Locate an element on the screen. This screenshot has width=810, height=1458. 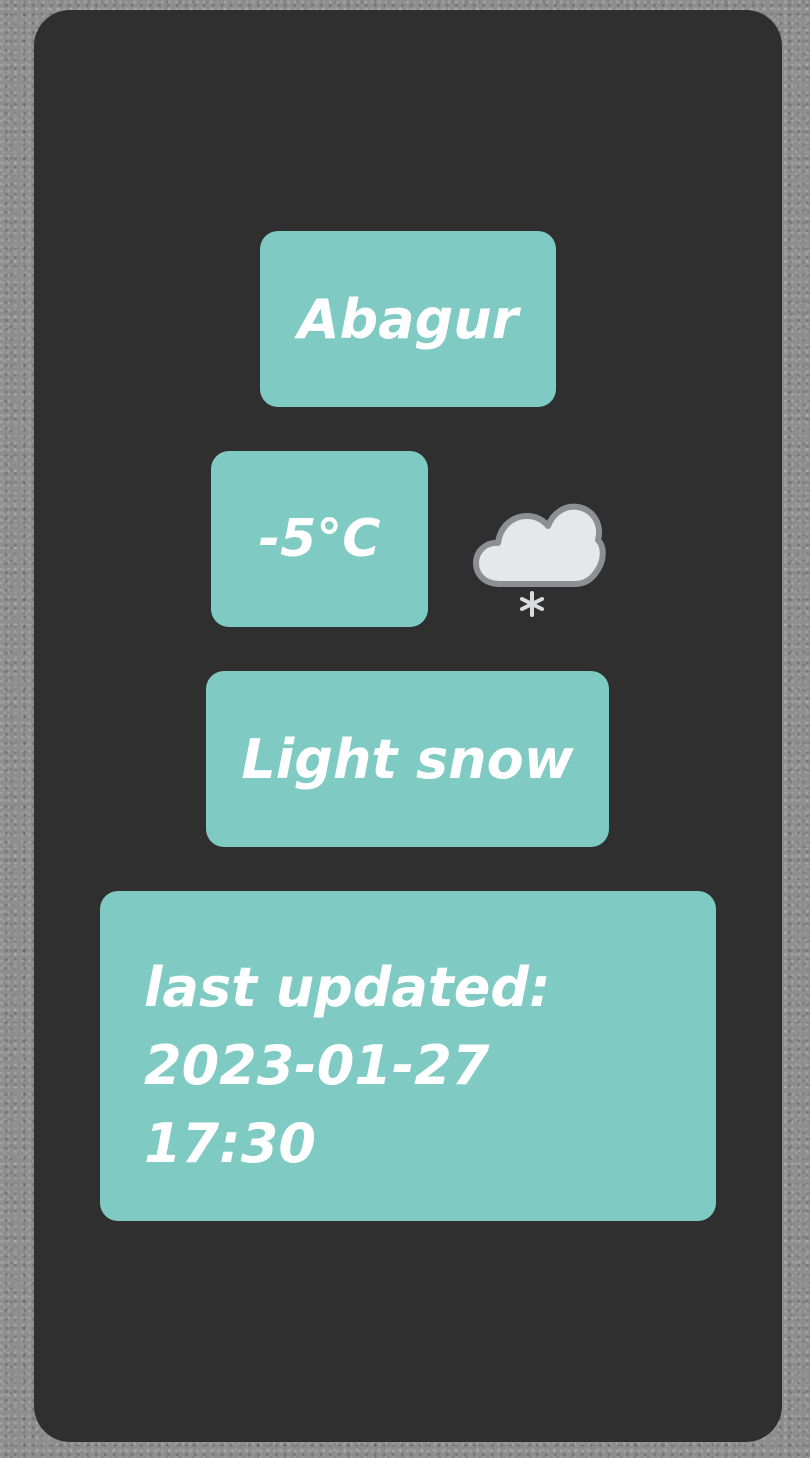
last-updated-label: last updated: is located at coordinates (347, 987).